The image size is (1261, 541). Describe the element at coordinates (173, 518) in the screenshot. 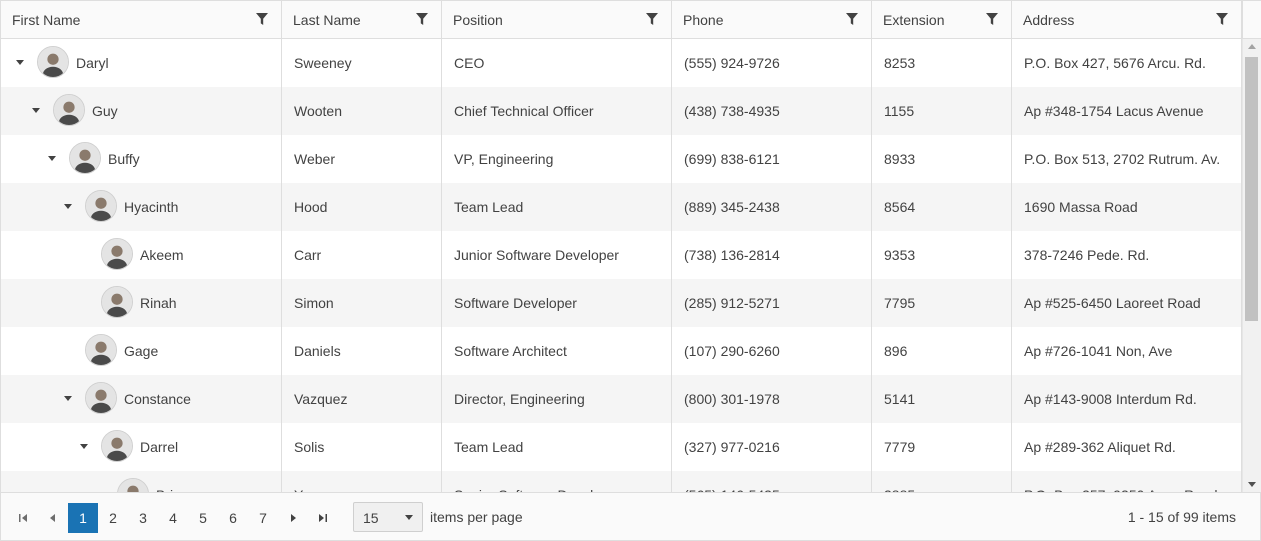

I see `page-number-button: 4` at that location.